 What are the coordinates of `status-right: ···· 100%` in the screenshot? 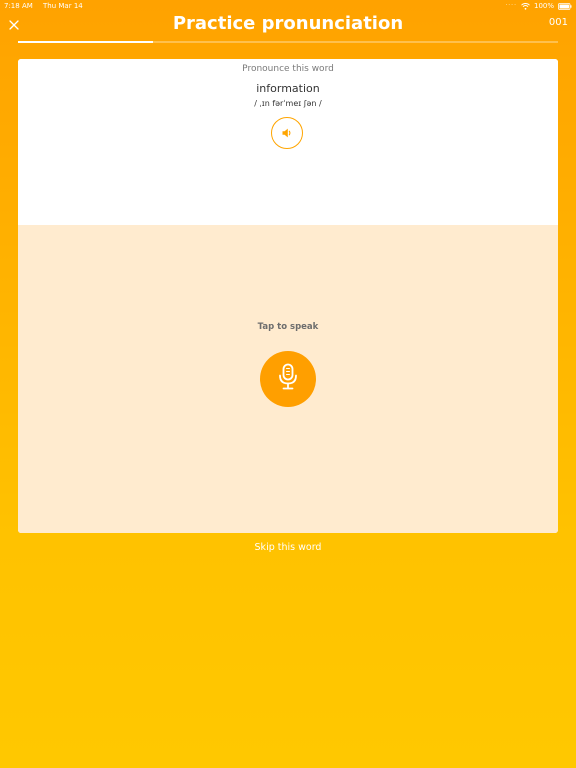 It's located at (538, 6).